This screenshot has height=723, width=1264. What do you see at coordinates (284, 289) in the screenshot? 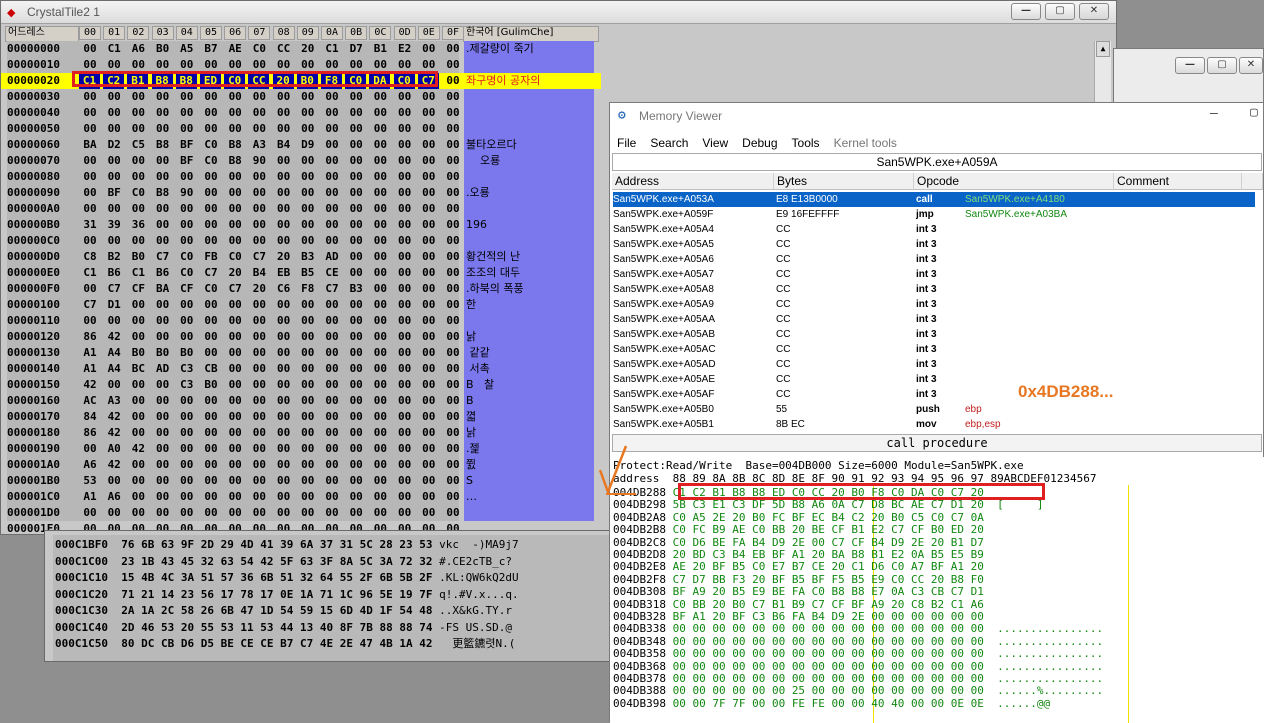
I see `byte-cell: C6` at bounding box center [284, 289].